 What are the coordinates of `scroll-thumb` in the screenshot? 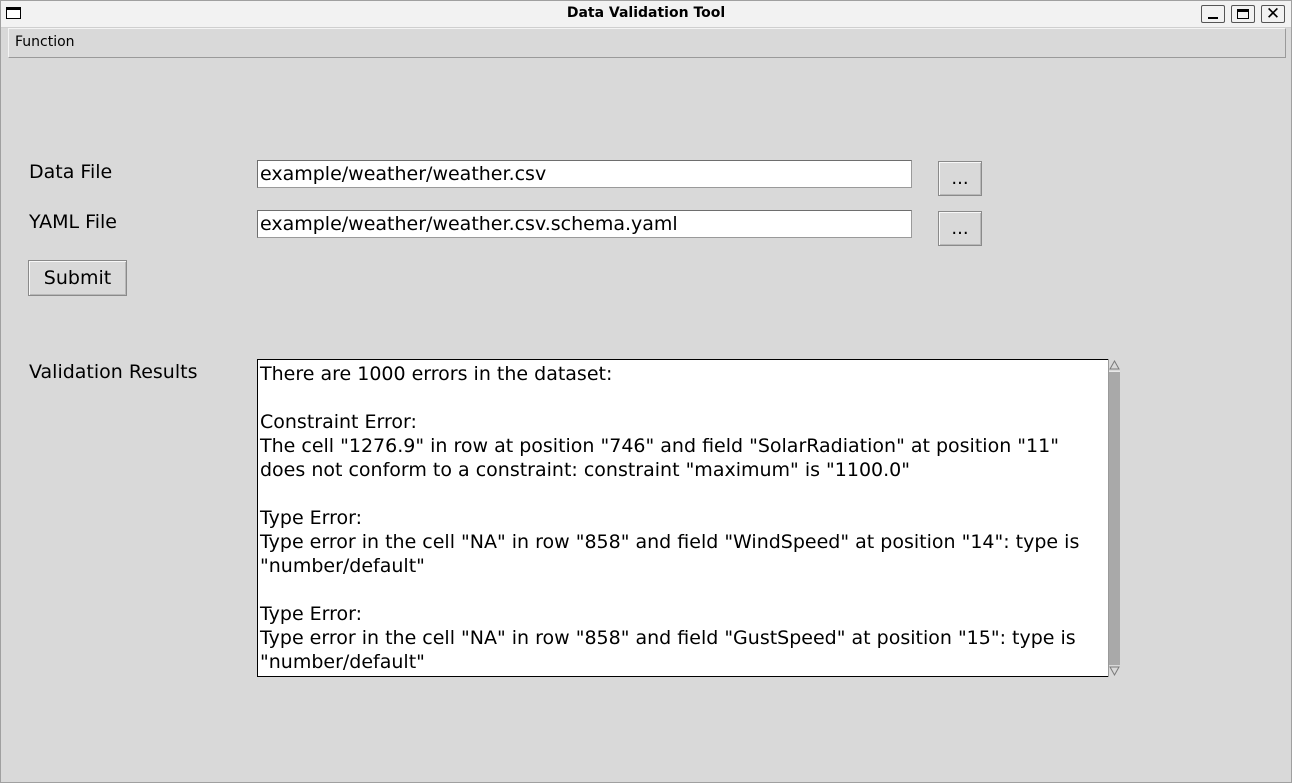 It's located at (1114, 518).